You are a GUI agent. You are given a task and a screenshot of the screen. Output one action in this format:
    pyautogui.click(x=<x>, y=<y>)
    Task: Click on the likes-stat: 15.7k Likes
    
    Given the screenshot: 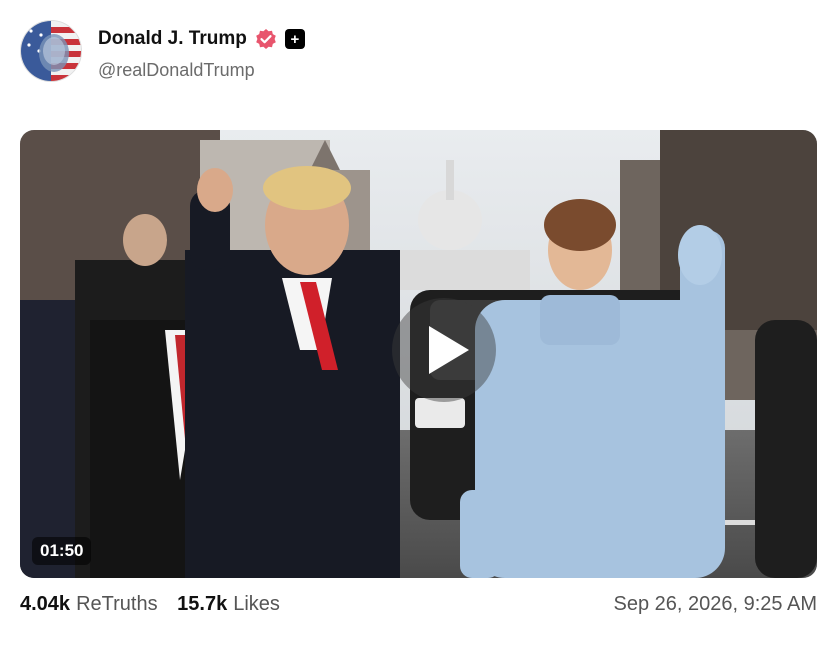 What is the action you would take?
    pyautogui.click(x=228, y=604)
    